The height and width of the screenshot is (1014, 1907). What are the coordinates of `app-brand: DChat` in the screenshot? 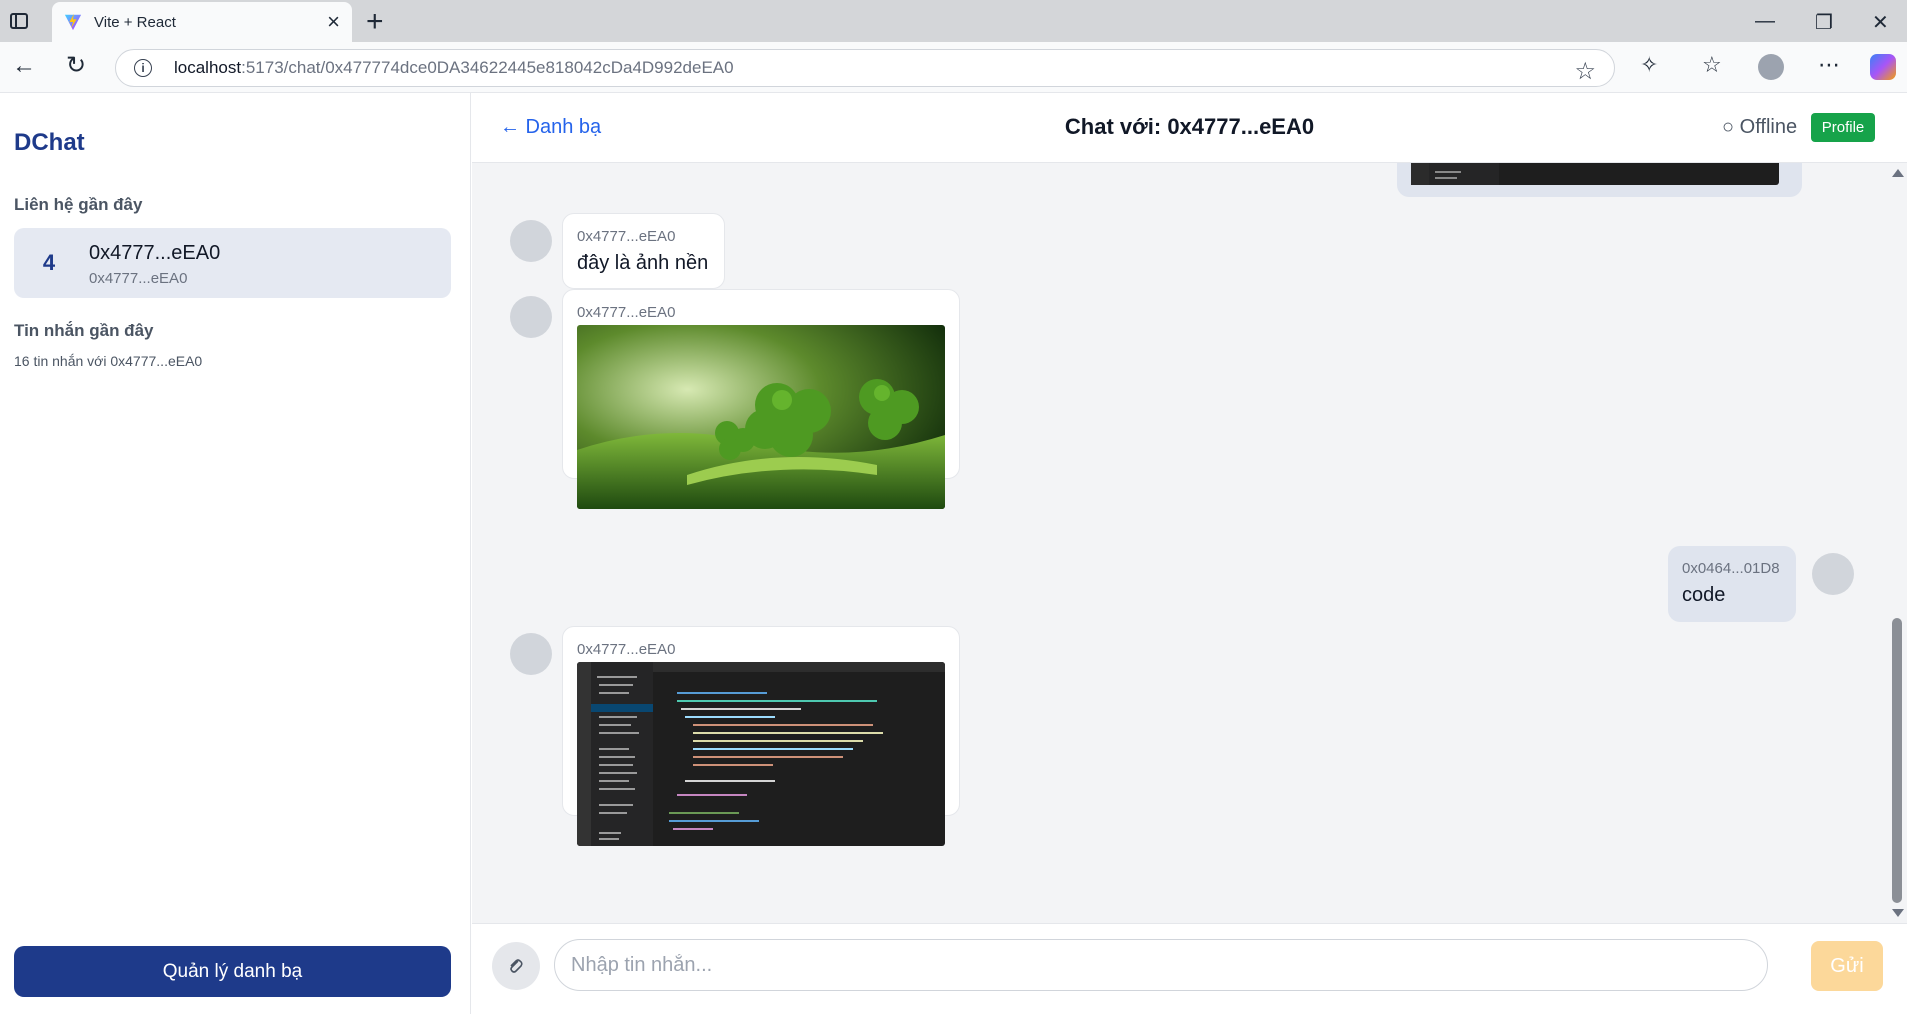 It's located at (49, 142).